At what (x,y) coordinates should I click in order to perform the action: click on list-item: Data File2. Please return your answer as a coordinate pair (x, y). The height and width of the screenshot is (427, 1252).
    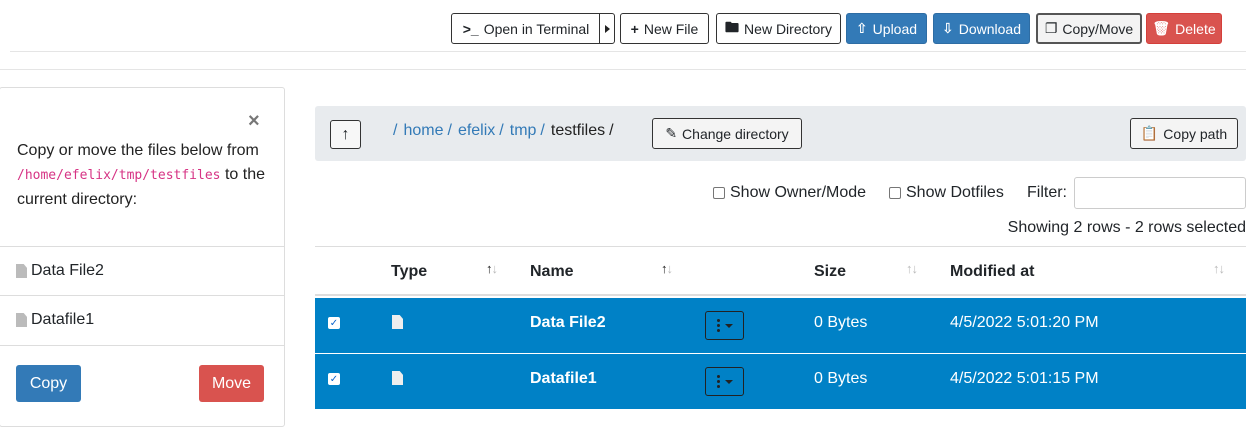
    Looking at the image, I should click on (142, 270).